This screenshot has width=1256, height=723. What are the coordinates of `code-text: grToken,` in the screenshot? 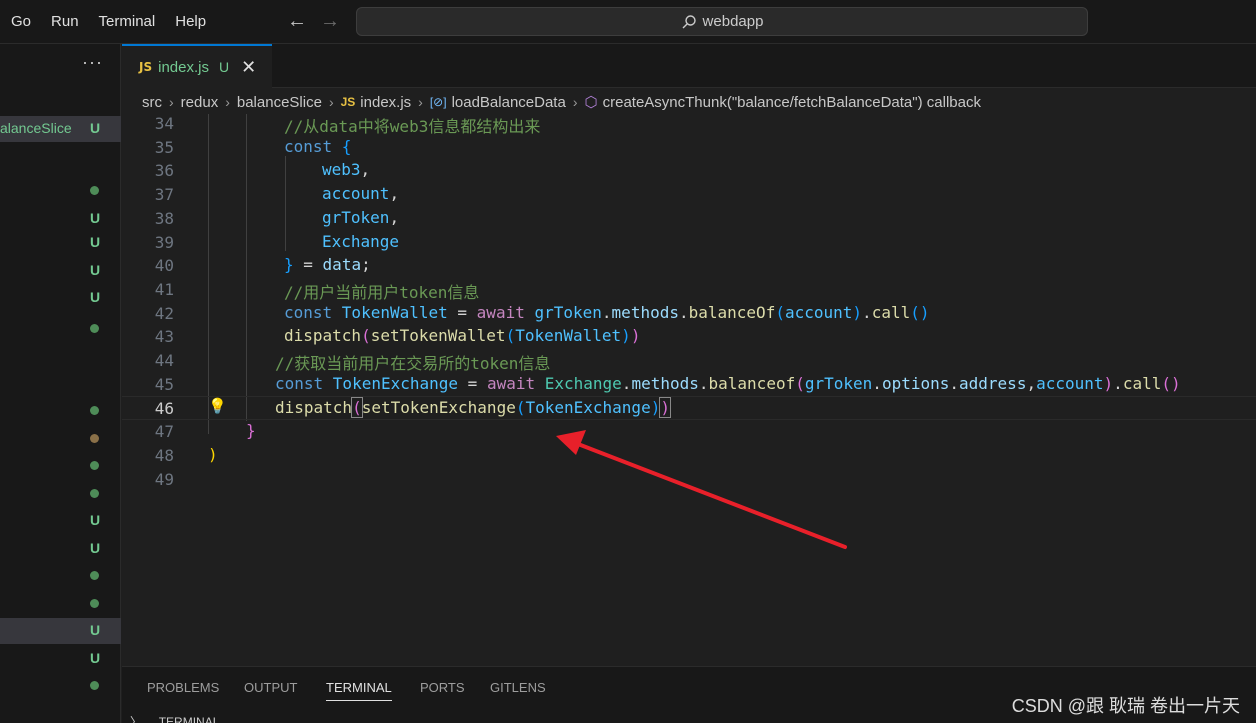 It's located at (360, 217).